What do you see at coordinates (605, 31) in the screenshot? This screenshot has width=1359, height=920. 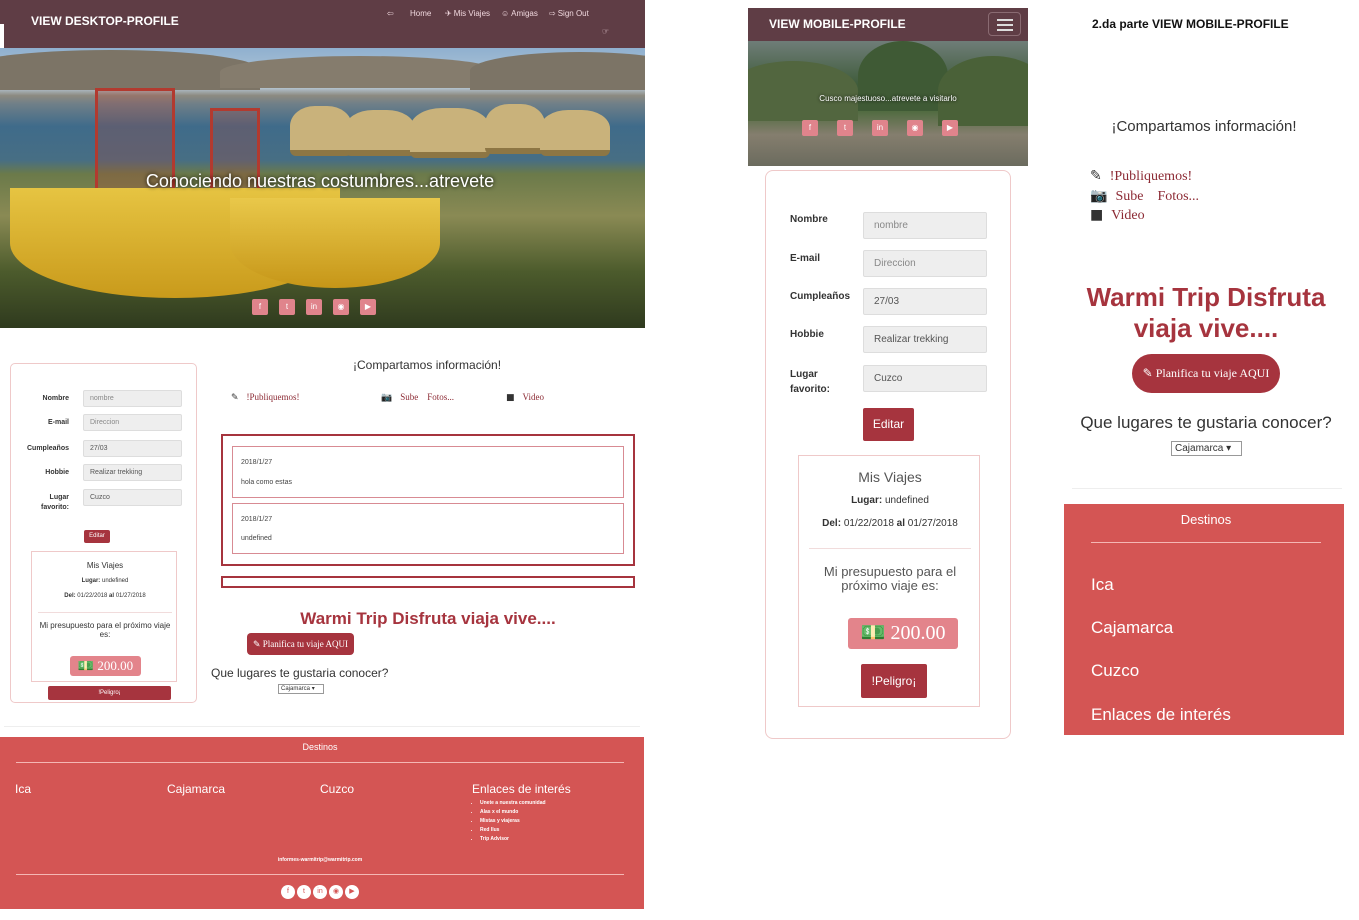 I see `share-hand-icon: ☞` at bounding box center [605, 31].